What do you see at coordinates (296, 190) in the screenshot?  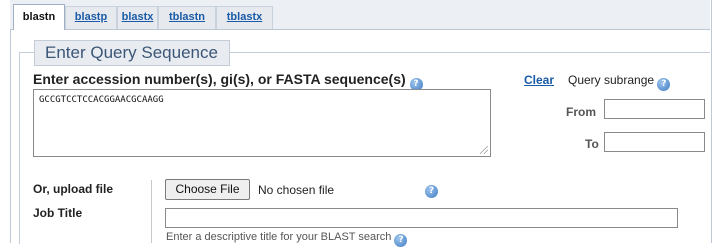 I see `file-status-text: No chosen file` at bounding box center [296, 190].